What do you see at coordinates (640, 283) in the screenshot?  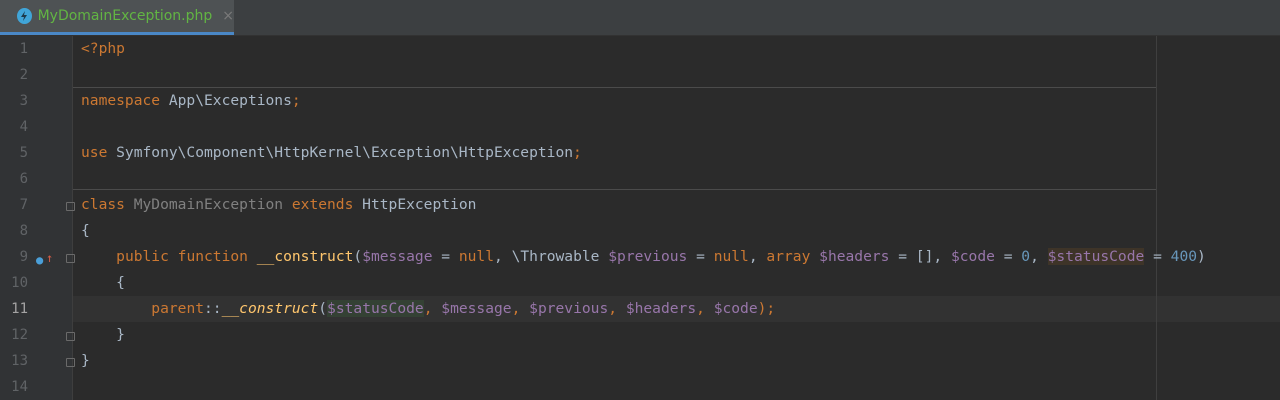 I see `code-line: 10 {` at bounding box center [640, 283].